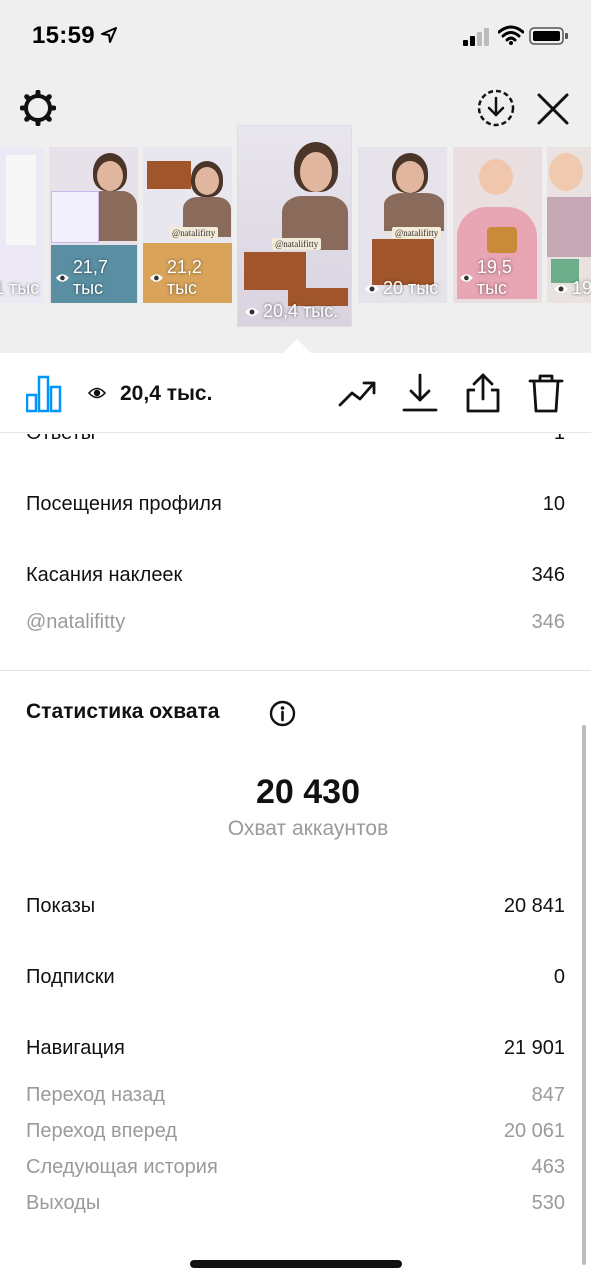  What do you see at coordinates (184, 277) in the screenshot?
I see `story-views-label: 21,2 тыс` at bounding box center [184, 277].